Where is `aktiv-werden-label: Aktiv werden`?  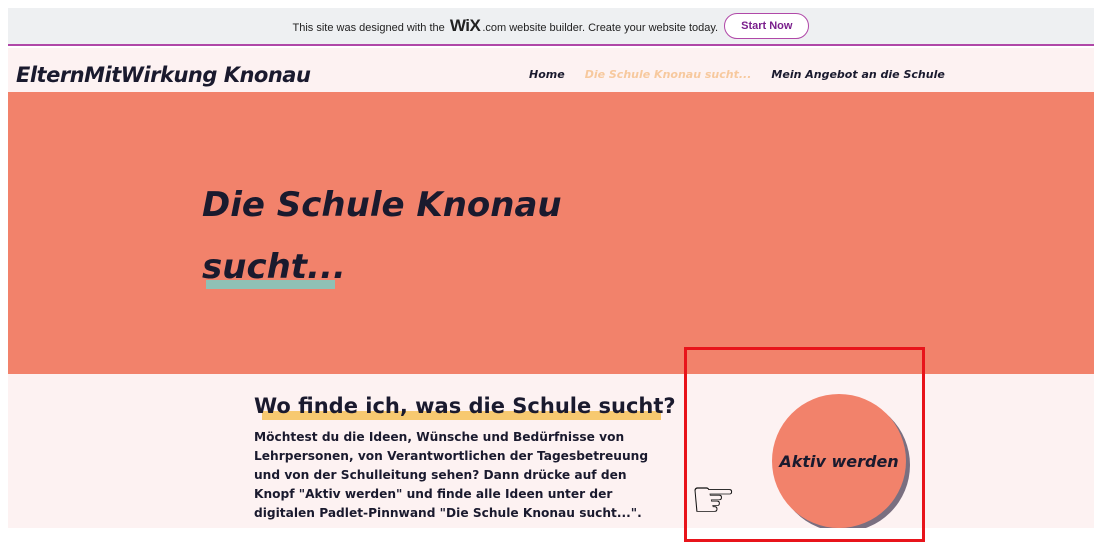 aktiv-werden-label: Aktiv werden is located at coordinates (839, 461).